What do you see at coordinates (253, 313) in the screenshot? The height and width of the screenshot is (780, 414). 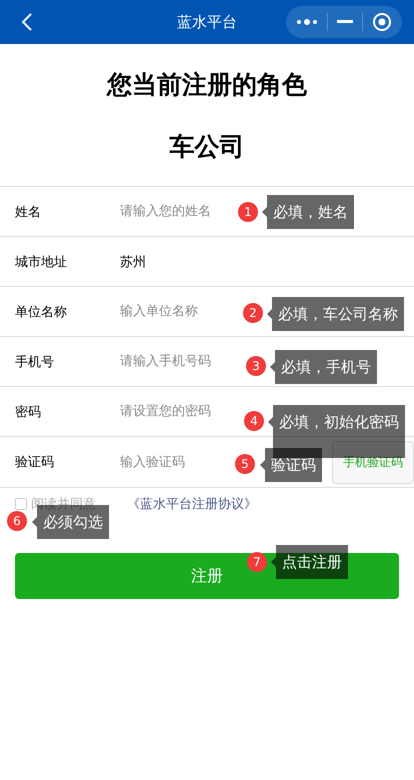 I see `step-number: 2` at bounding box center [253, 313].